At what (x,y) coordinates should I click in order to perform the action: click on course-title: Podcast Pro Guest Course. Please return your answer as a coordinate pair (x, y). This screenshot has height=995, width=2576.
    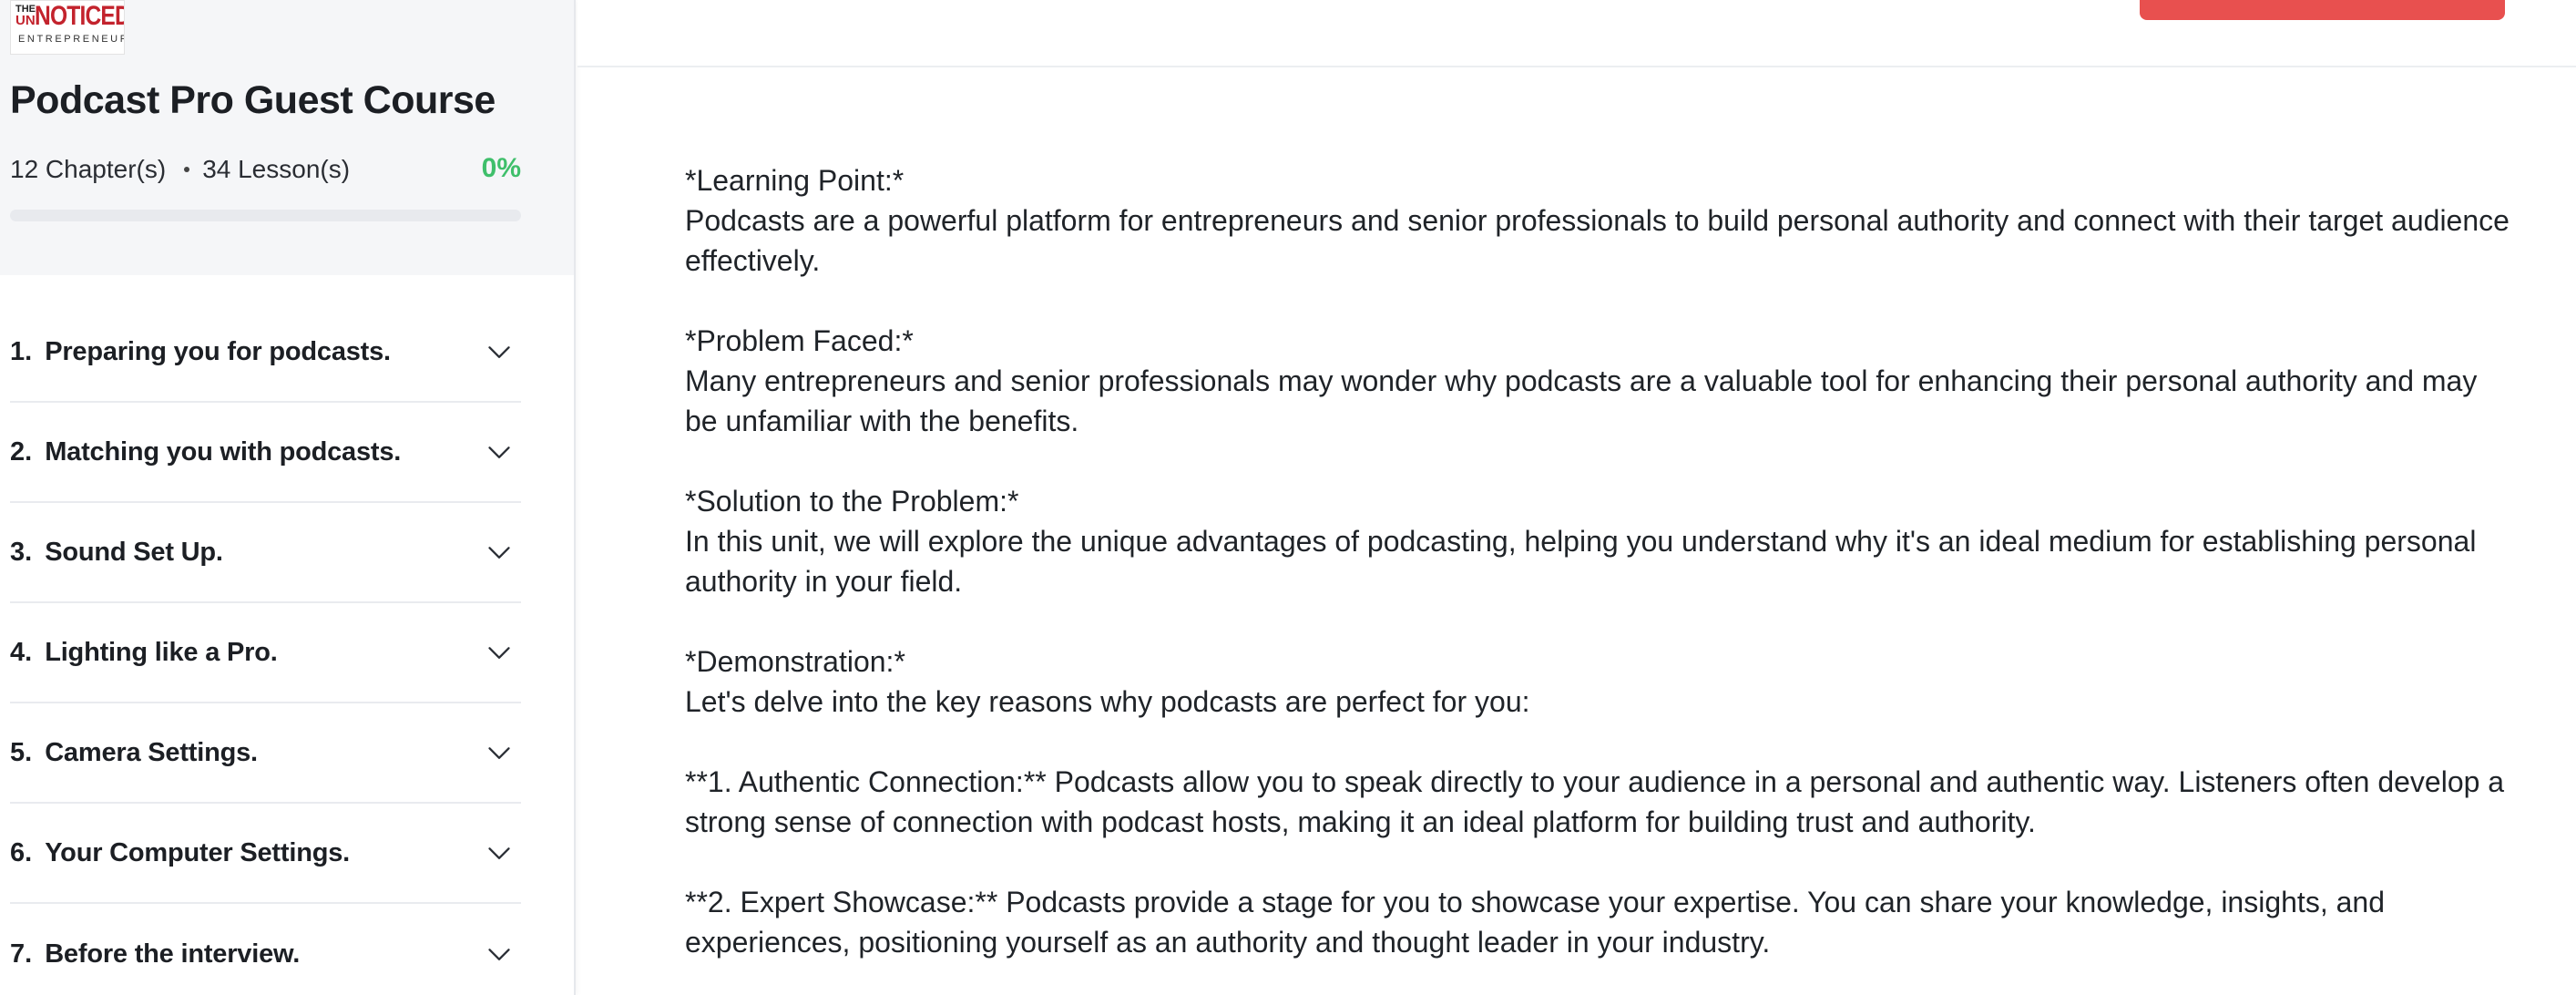
    Looking at the image, I should click on (253, 100).